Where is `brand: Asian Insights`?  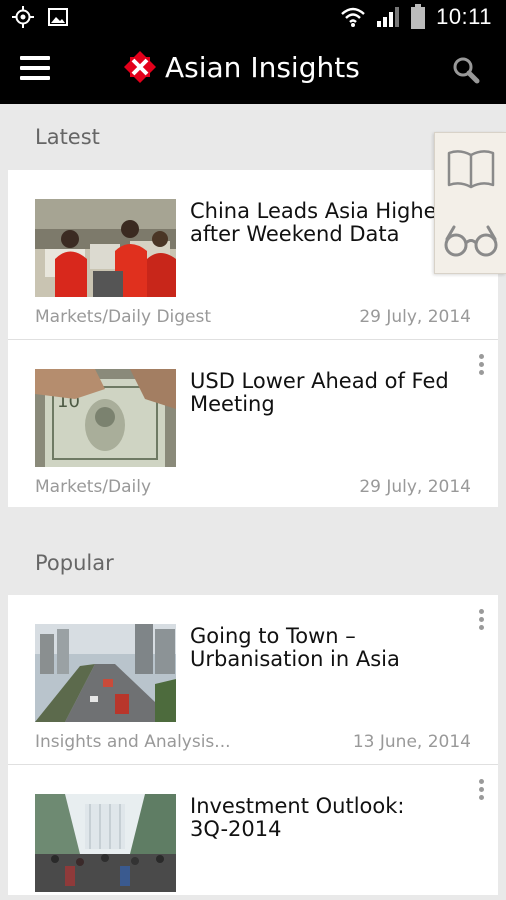
brand: Asian Insights is located at coordinates (241, 67).